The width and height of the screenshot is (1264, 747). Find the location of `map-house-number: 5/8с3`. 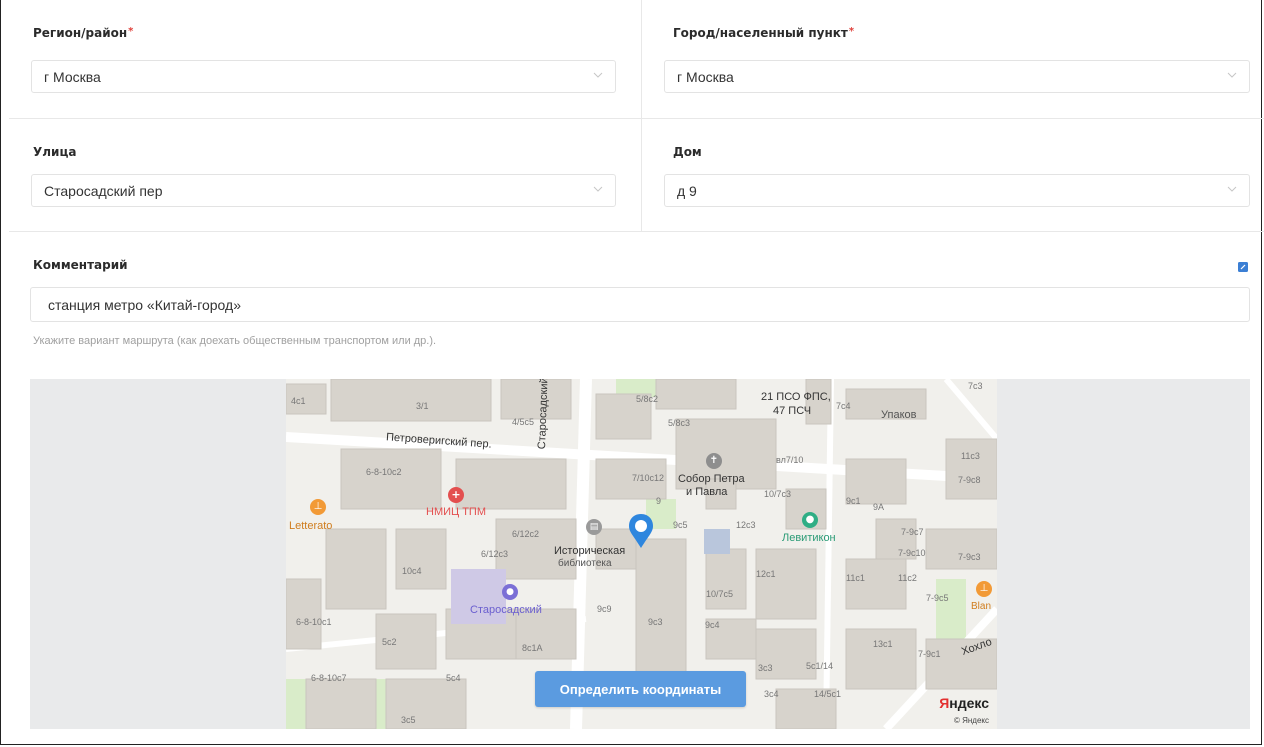

map-house-number: 5/8с3 is located at coordinates (679, 423).